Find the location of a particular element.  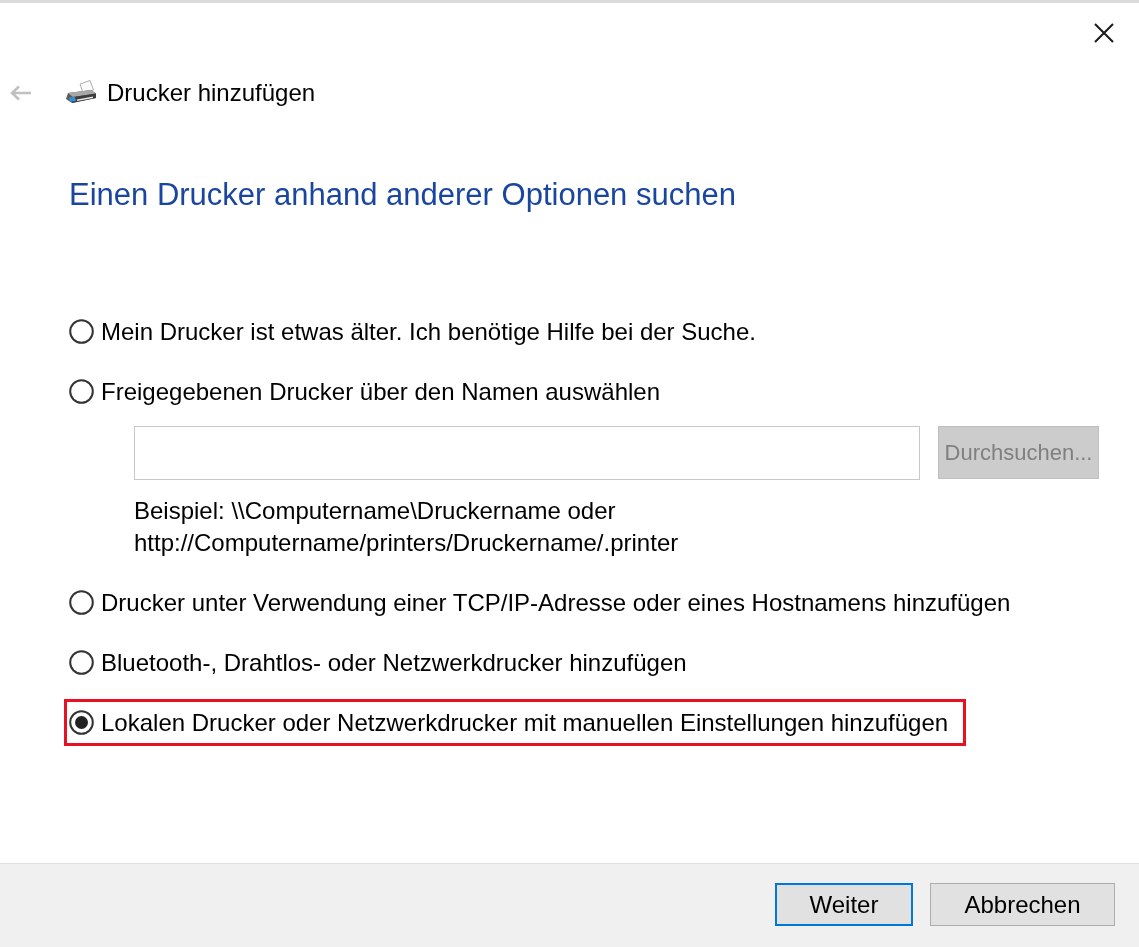

printer-name-field is located at coordinates (527, 453).